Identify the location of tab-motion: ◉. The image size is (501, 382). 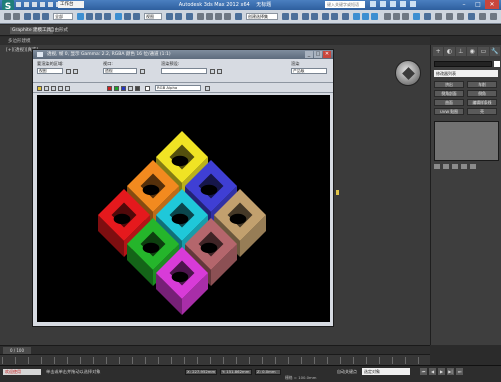
(472, 51).